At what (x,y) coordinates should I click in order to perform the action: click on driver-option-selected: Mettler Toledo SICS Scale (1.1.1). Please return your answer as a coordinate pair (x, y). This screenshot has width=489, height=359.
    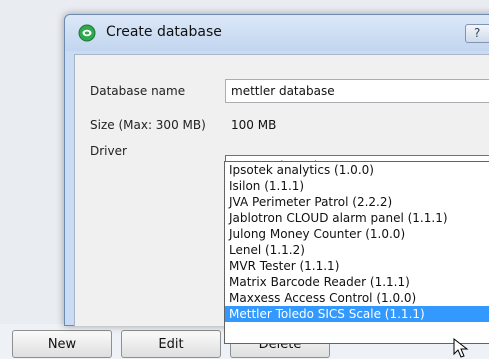
    Looking at the image, I should click on (357, 314).